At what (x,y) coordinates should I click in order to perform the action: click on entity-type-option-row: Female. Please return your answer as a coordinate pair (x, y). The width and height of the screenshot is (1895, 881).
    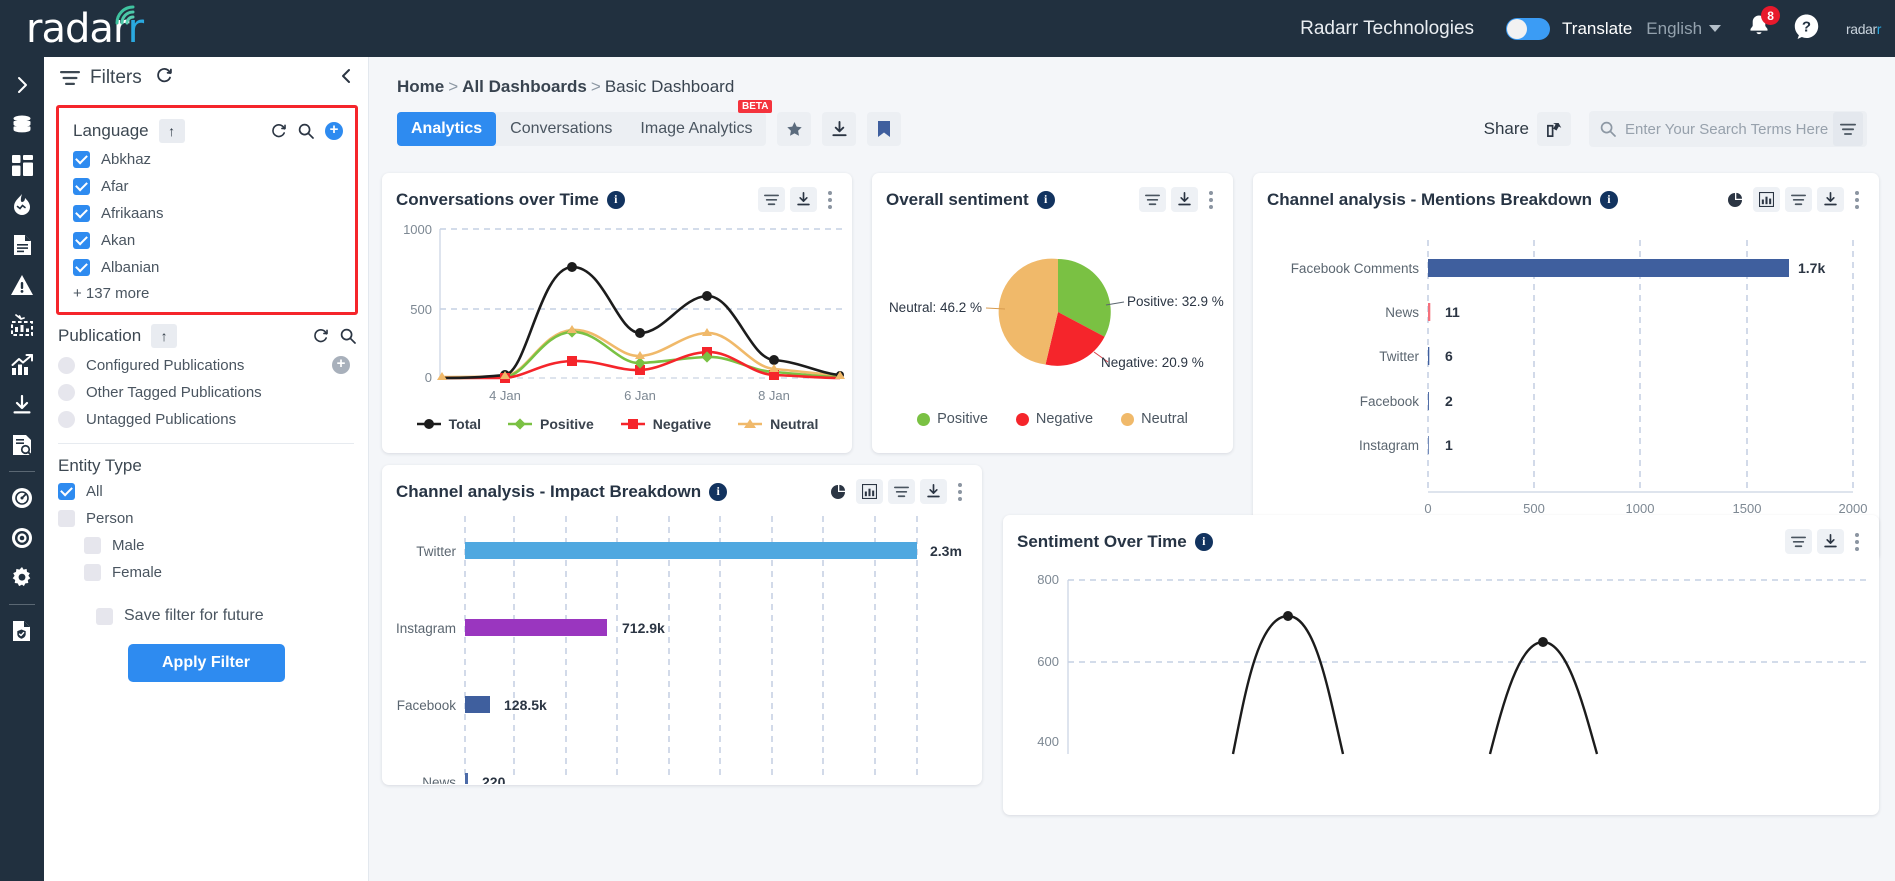
    Looking at the image, I should click on (206, 572).